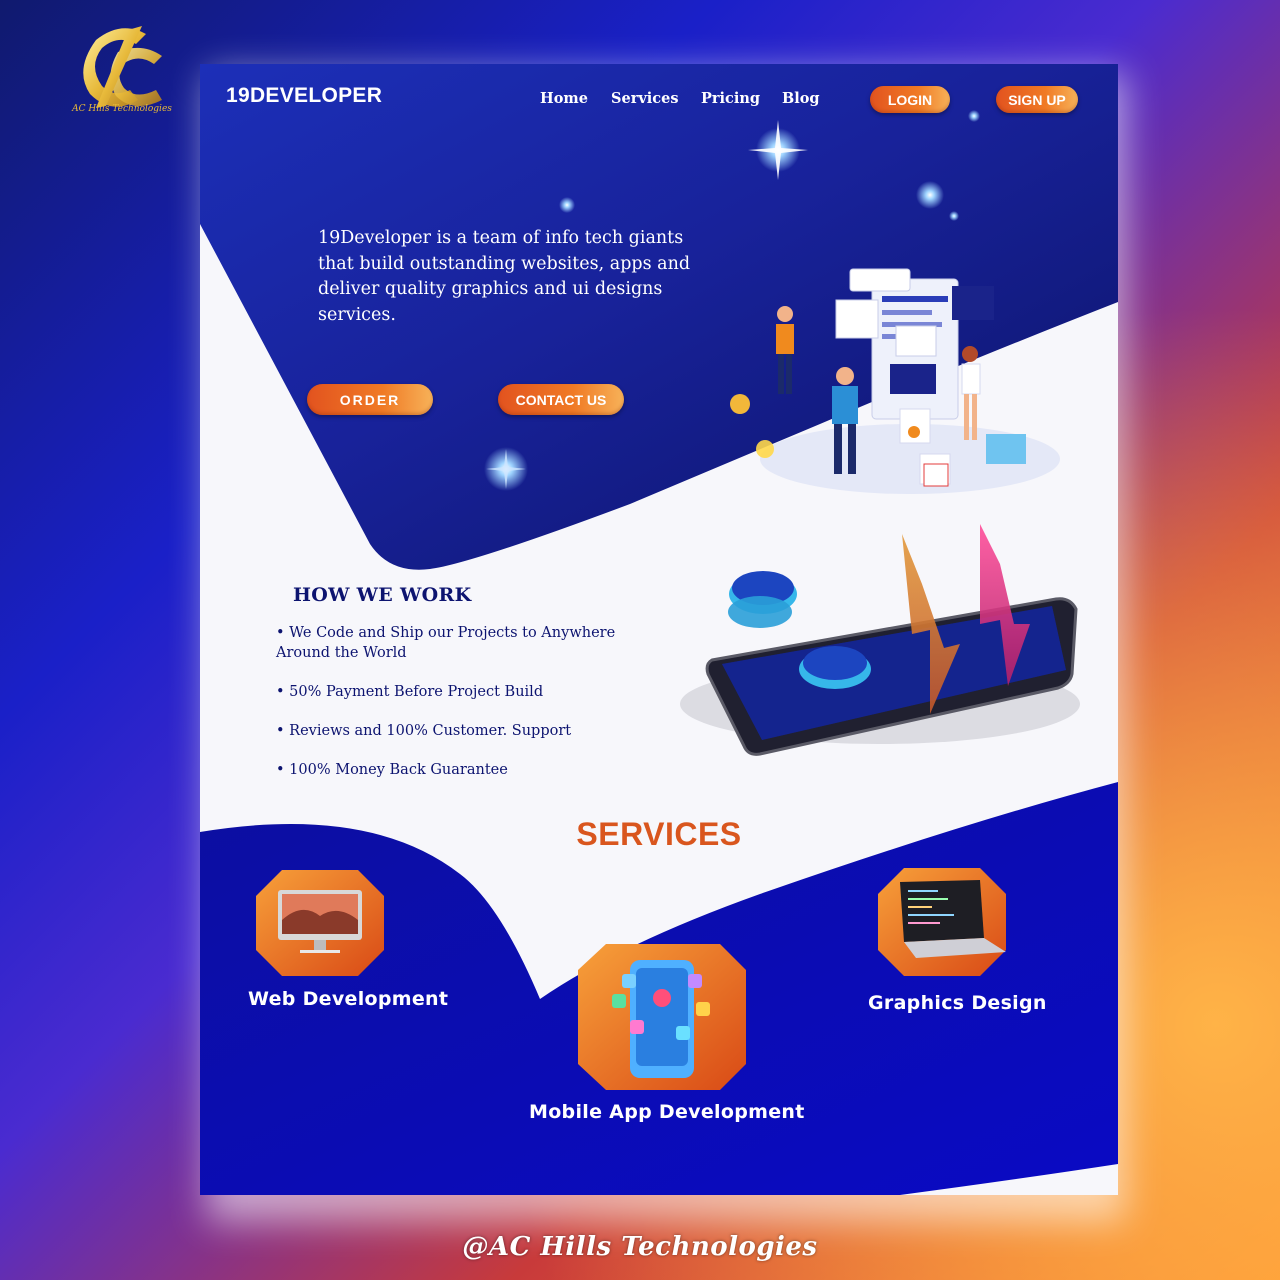  I want to click on order-button: ORDER, so click(370, 399).